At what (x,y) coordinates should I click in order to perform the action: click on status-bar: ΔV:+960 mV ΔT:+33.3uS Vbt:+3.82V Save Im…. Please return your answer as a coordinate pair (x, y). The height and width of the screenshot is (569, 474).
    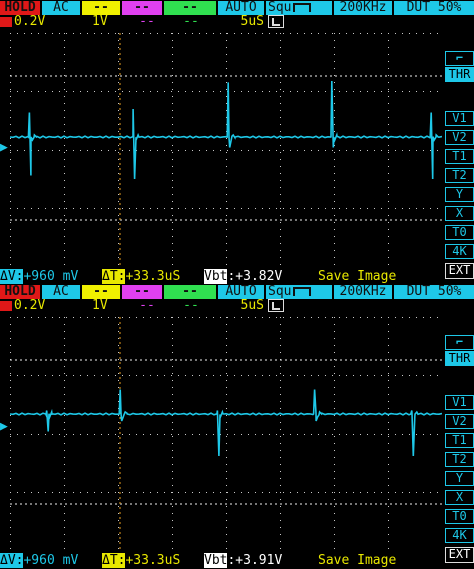
    Looking at the image, I should click on (237, 277).